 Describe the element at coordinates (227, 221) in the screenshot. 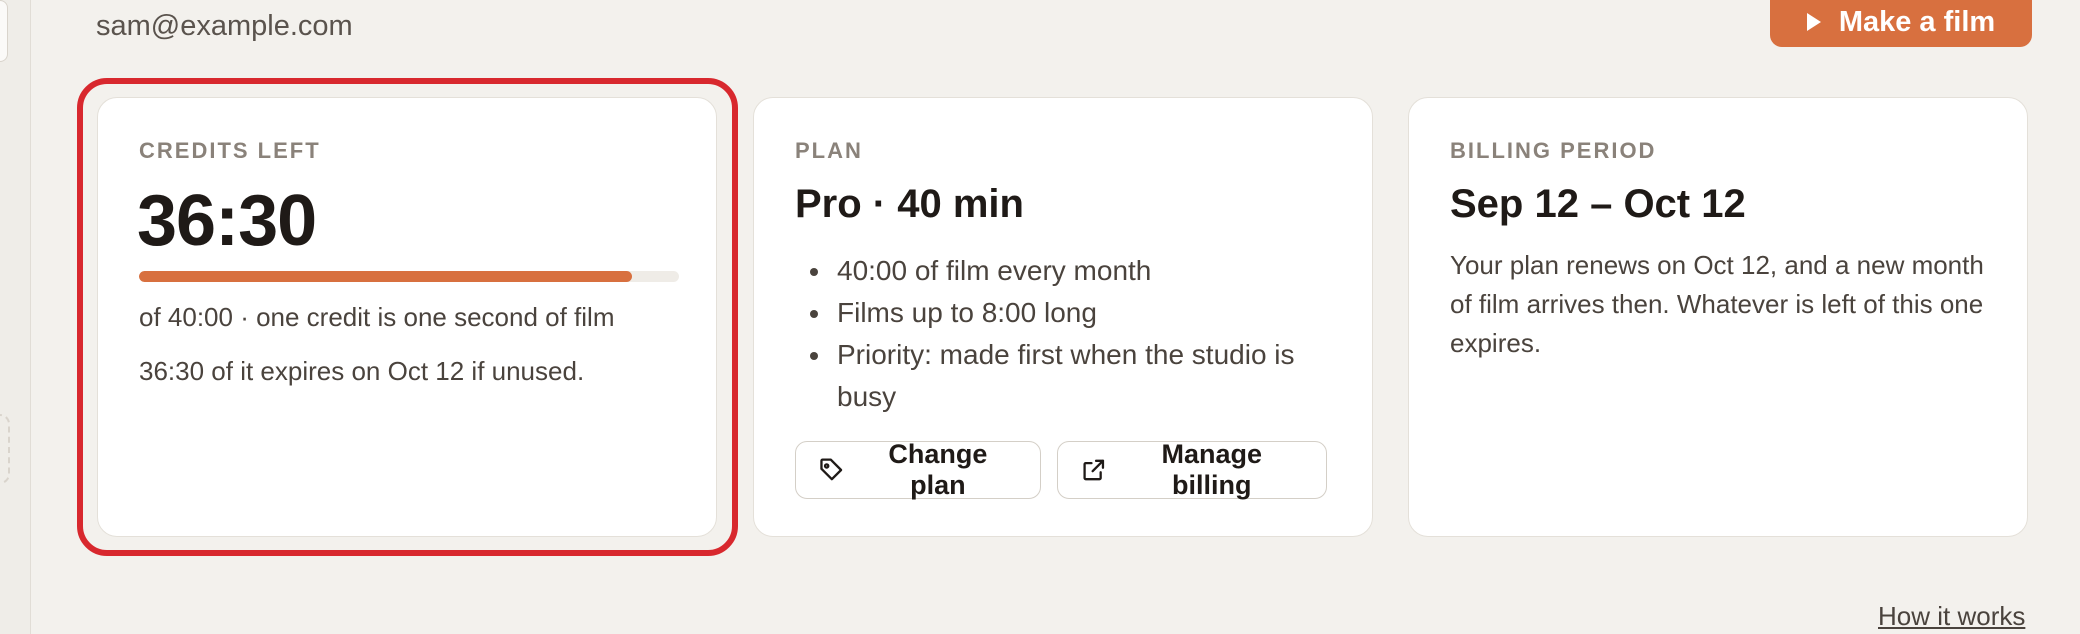

I see `credits-remaining: 36:30` at that location.